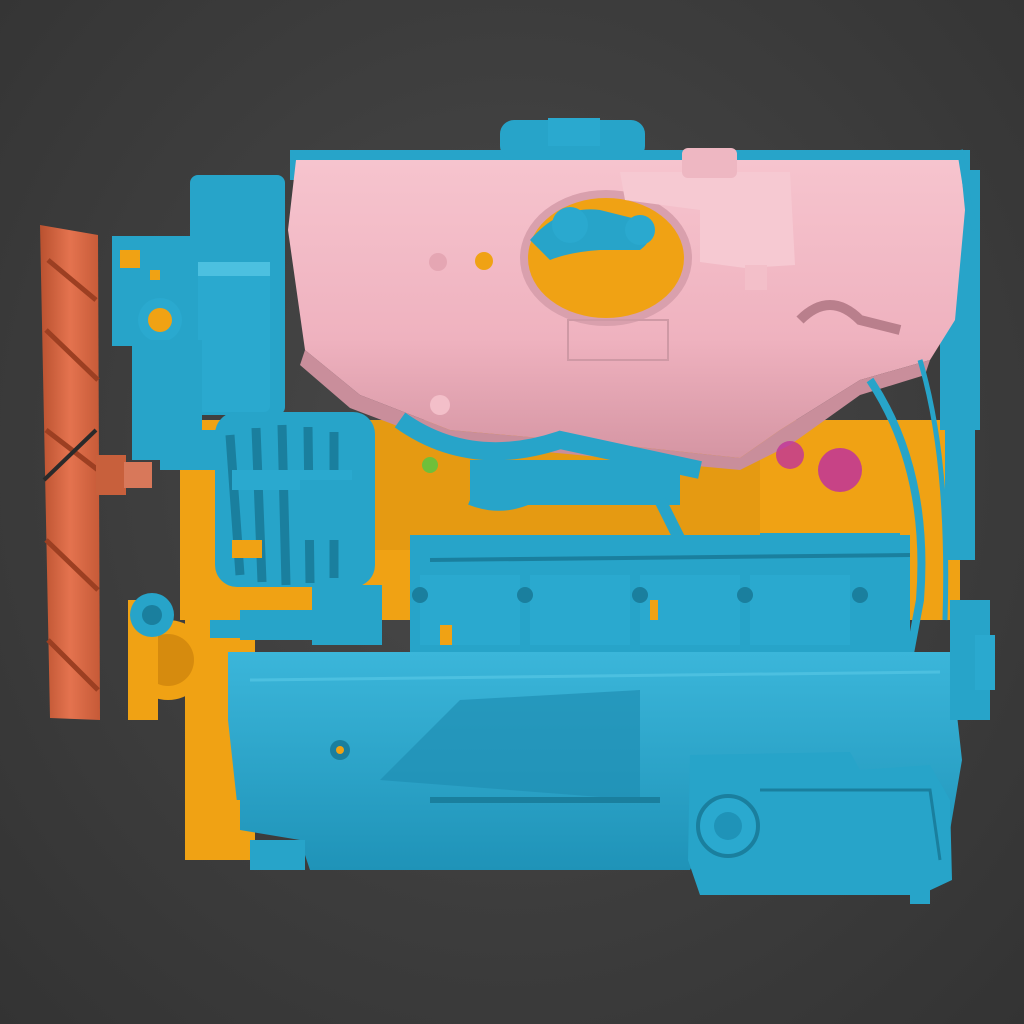 The height and width of the screenshot is (1024, 1024). What do you see at coordinates (660, 595) in the screenshot?
I see `cylinder-block` at bounding box center [660, 595].